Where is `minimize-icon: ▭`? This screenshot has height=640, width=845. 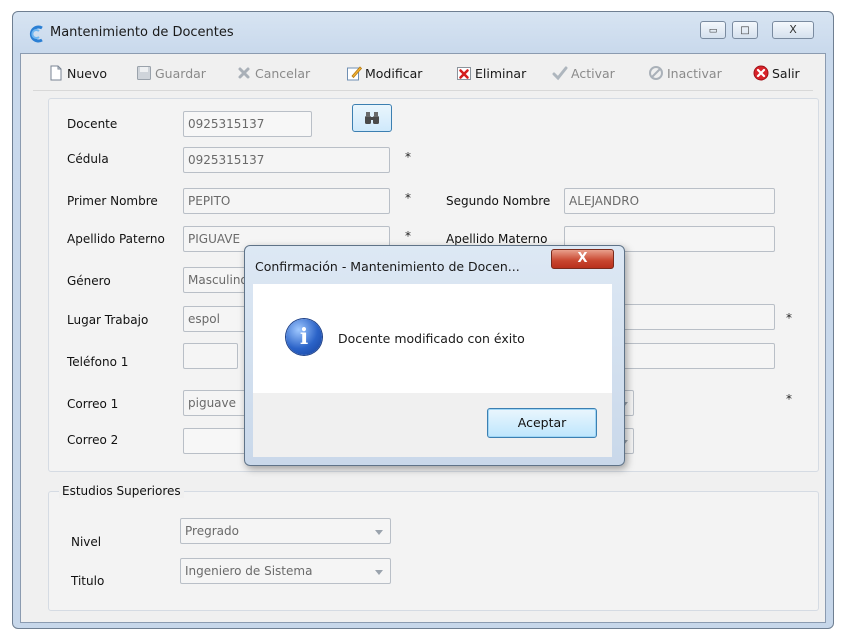 minimize-icon: ▭ is located at coordinates (713, 31).